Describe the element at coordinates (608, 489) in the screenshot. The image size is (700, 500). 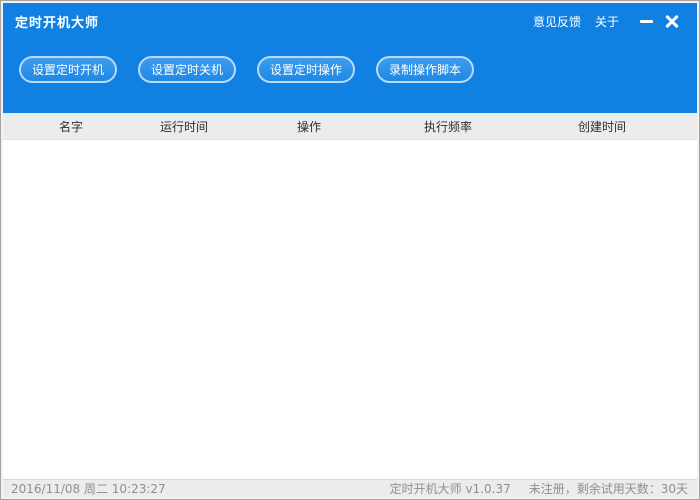
I see `statusbar-license-status: 未注册，剩余试用天数：30天` at that location.